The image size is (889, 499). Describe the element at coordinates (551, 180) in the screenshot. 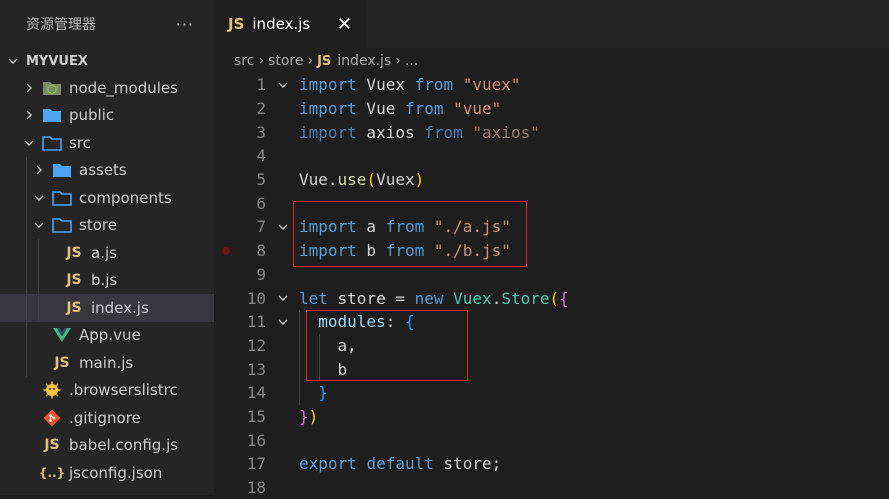

I see `code-line: 5 Vue.use(Vuex)` at that location.